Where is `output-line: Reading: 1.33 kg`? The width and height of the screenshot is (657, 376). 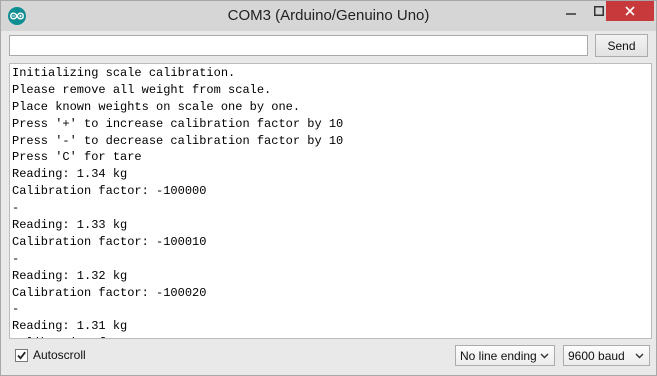
output-line: Reading: 1.33 kg is located at coordinates (70, 225).